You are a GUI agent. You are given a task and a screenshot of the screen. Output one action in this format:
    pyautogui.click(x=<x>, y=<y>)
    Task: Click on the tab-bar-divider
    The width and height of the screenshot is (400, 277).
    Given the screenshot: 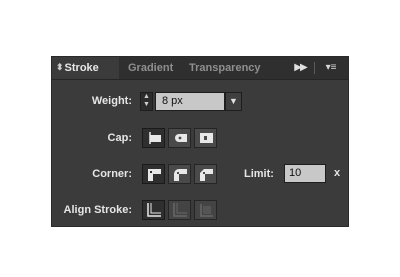 What is the action you would take?
    pyautogui.click(x=314, y=68)
    